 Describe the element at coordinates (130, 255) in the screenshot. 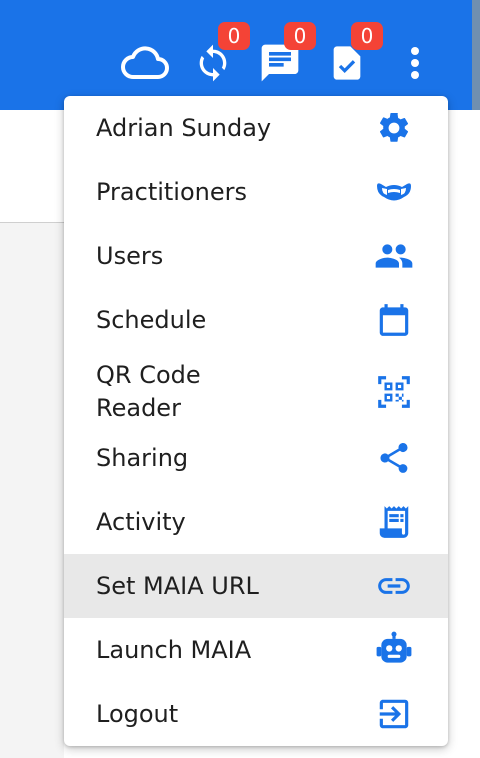

I see `menu-item-label: Users` at that location.